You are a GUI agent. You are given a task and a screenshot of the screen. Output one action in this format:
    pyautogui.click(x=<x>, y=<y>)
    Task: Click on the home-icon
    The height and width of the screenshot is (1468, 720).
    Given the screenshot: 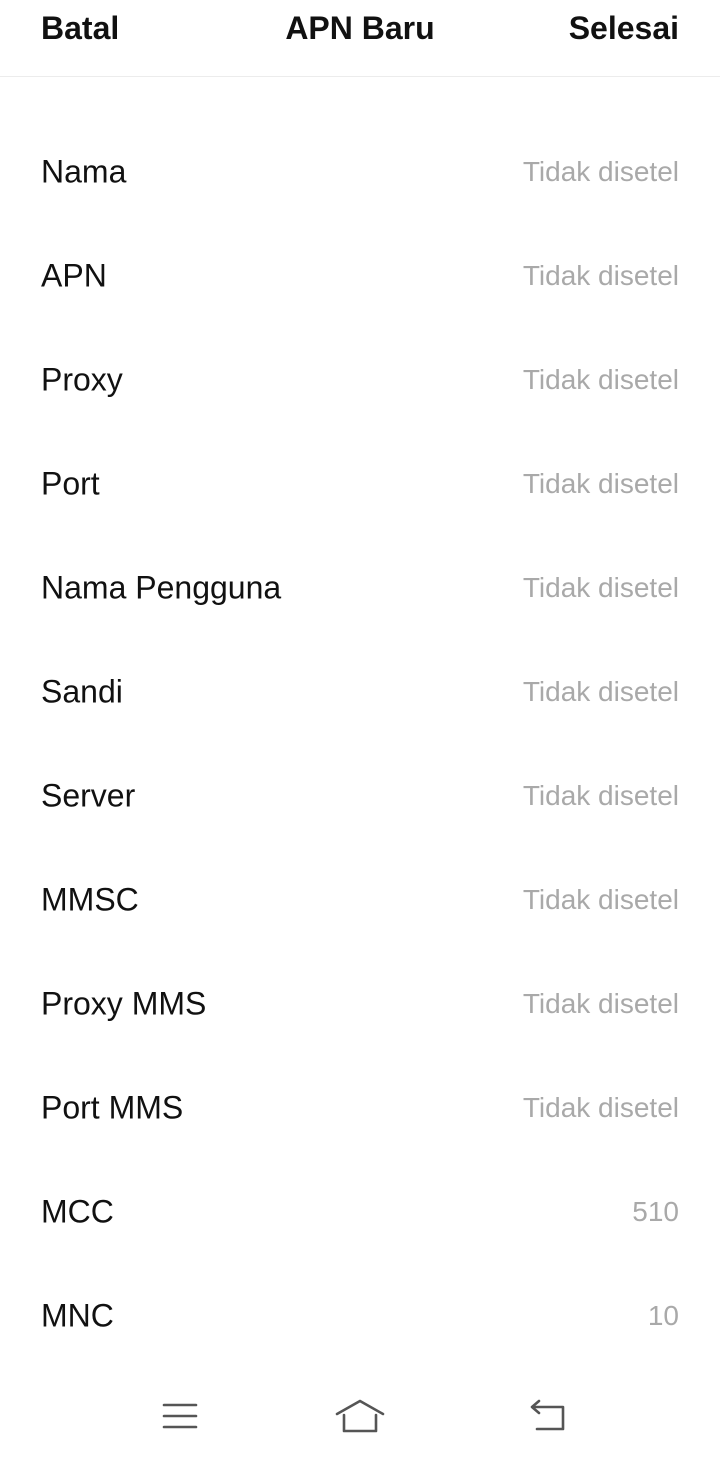 What is the action you would take?
    pyautogui.click(x=360, y=1416)
    